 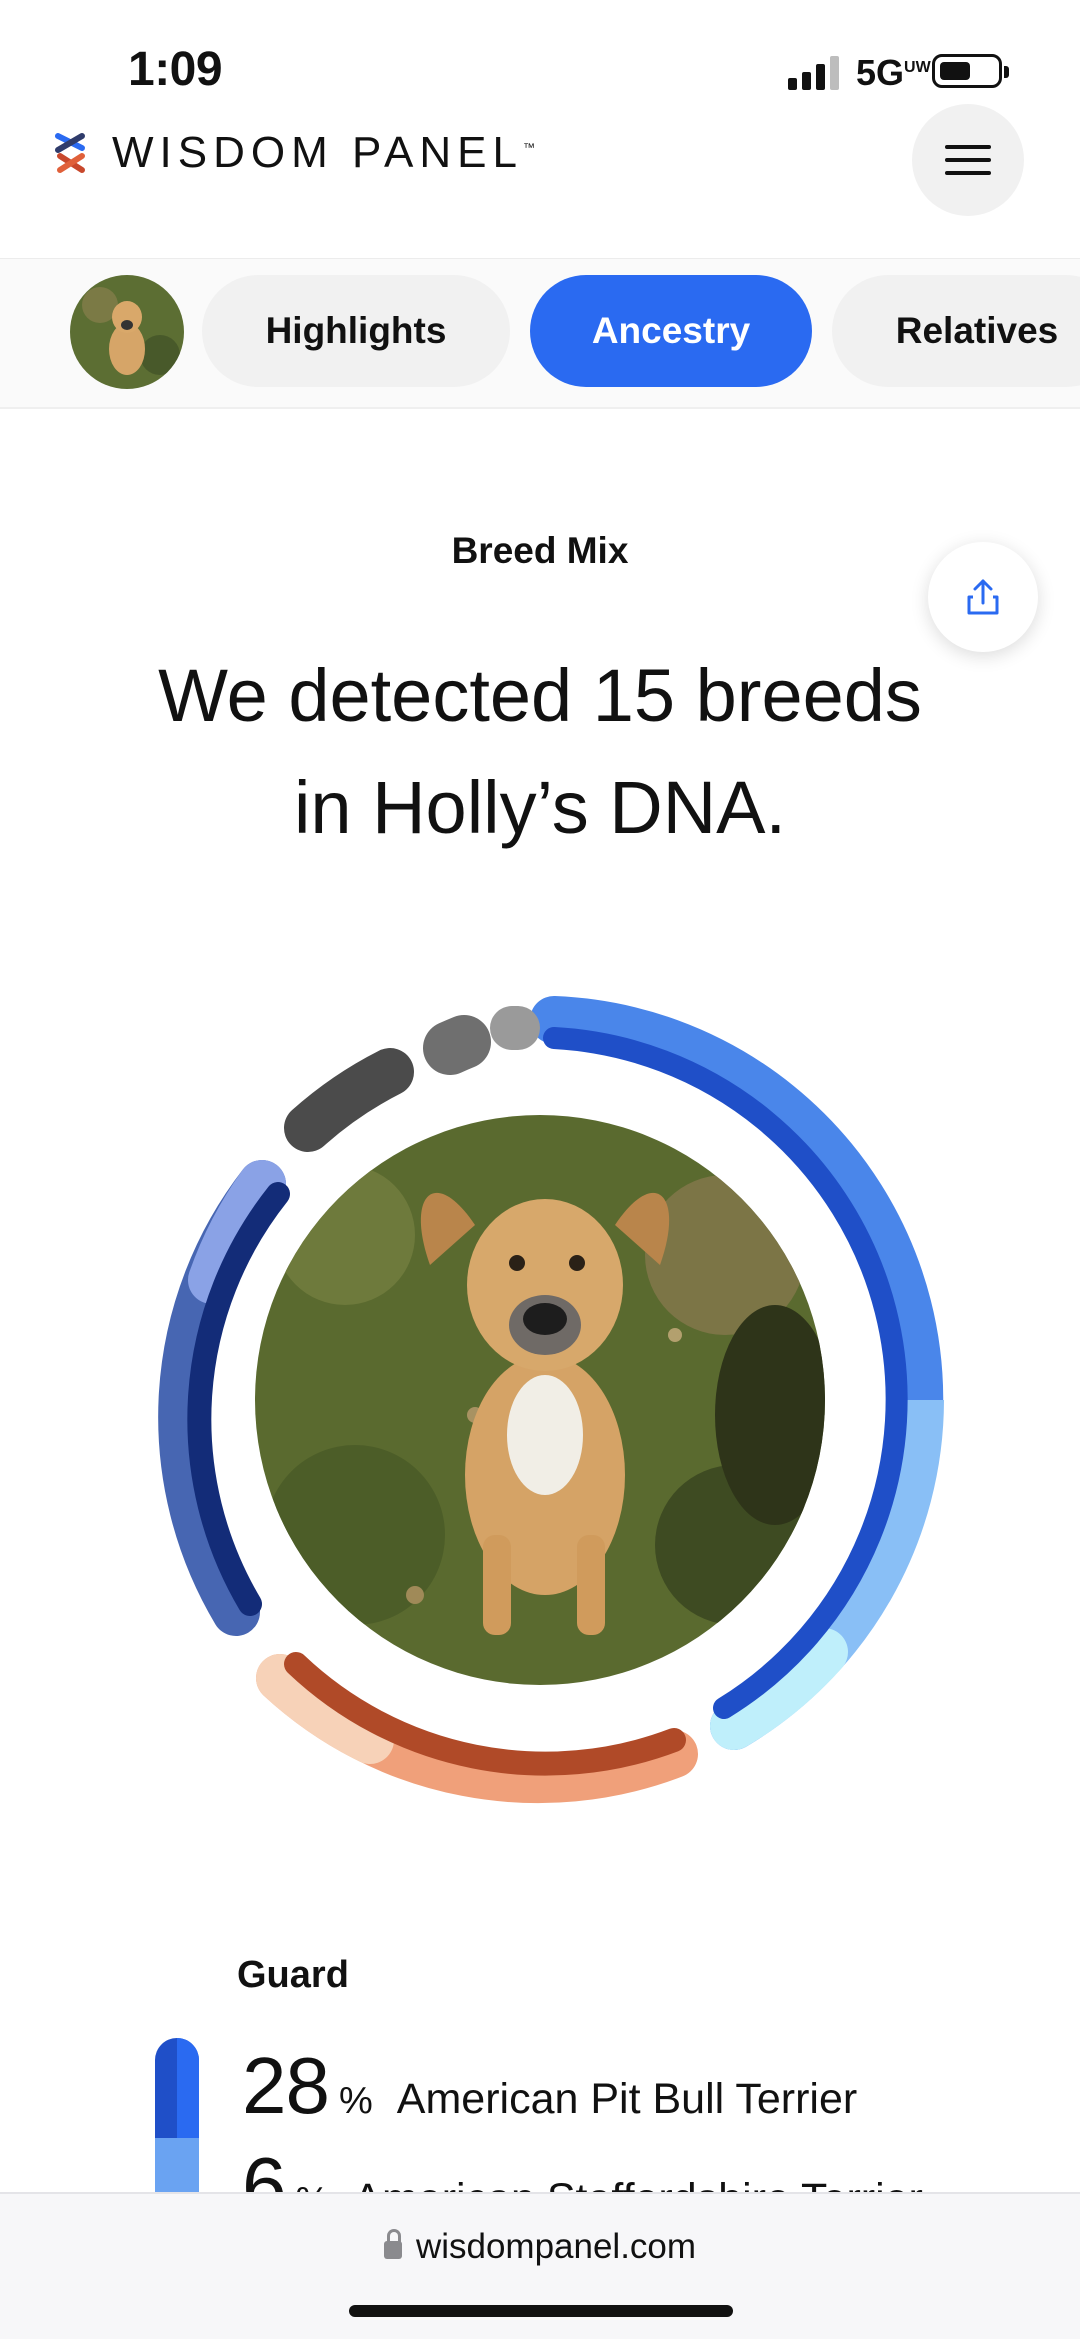 What do you see at coordinates (540, 2247) in the screenshot?
I see `url-display: wisdompanel.com` at bounding box center [540, 2247].